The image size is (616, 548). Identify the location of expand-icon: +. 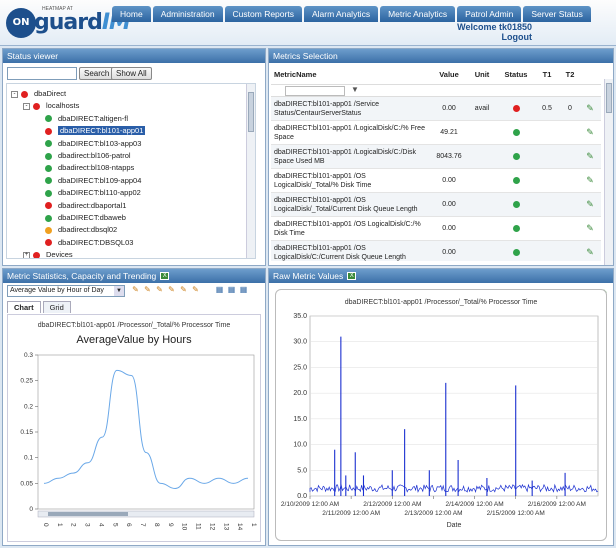
(26, 254).